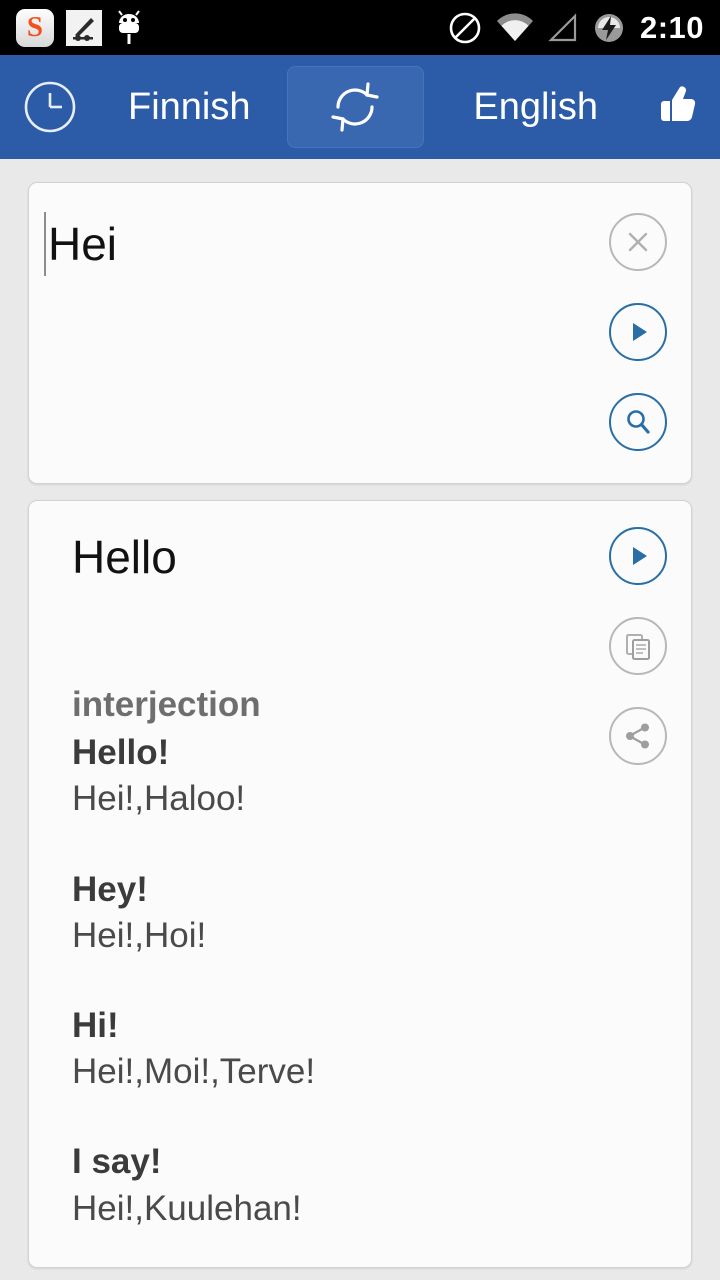 This screenshot has width=720, height=1280. I want to click on android-robot-icon, so click(129, 27).